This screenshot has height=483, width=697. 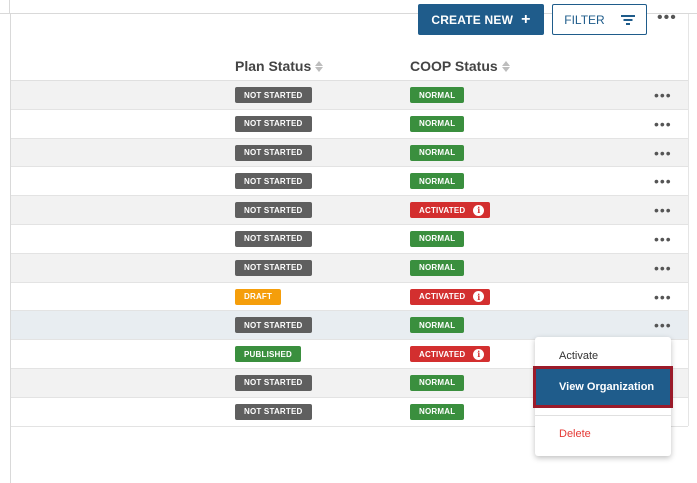 What do you see at coordinates (349, 297) in the screenshot?
I see `table-row: DRAFT ACTIVATED i •••` at bounding box center [349, 297].